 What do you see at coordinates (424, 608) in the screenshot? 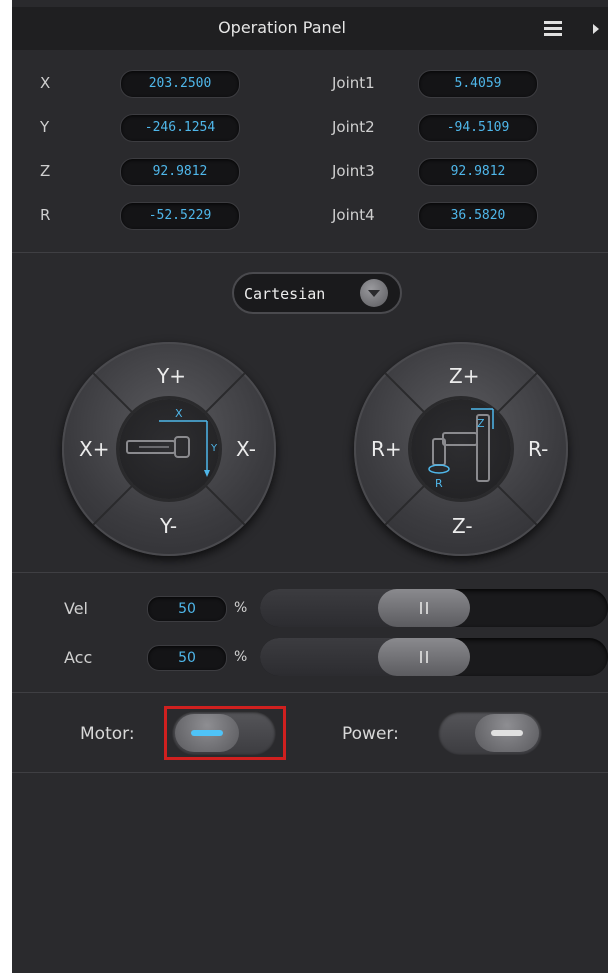
I see `vel-slider-thumb` at bounding box center [424, 608].